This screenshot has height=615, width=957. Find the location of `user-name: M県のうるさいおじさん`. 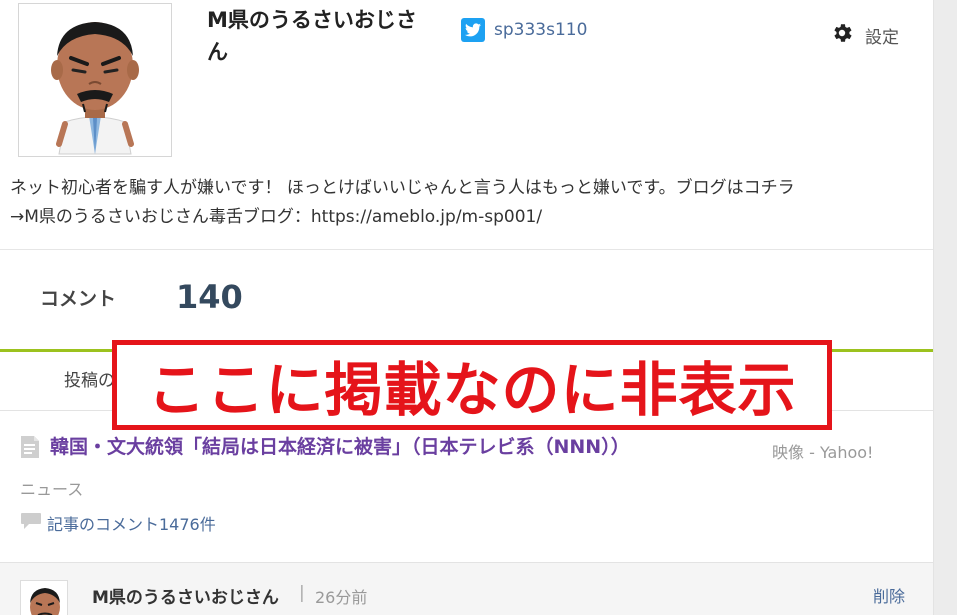

user-name: M県のうるさいおじさん is located at coordinates (312, 36).